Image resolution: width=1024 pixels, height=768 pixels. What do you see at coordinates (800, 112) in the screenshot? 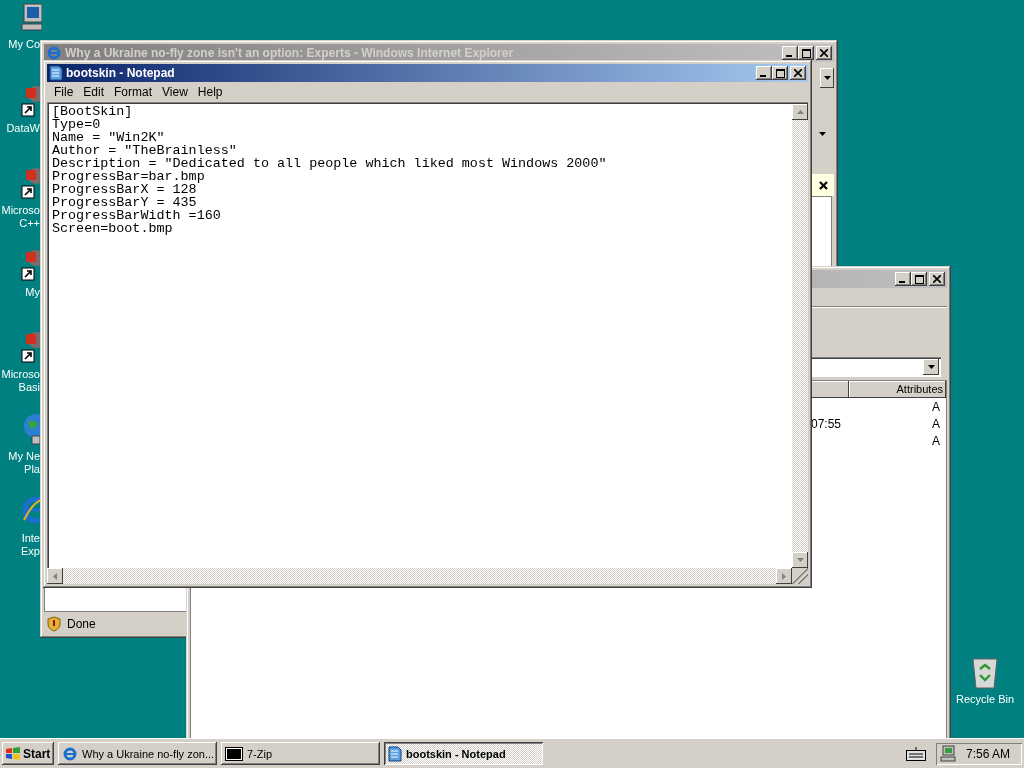
I see `up-arrow-icon` at bounding box center [800, 112].